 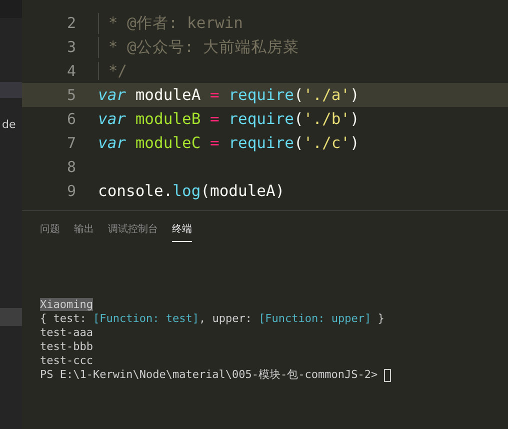 What do you see at coordinates (229, 95) in the screenshot?
I see `code-text: var moduleA = require('./a')` at bounding box center [229, 95].